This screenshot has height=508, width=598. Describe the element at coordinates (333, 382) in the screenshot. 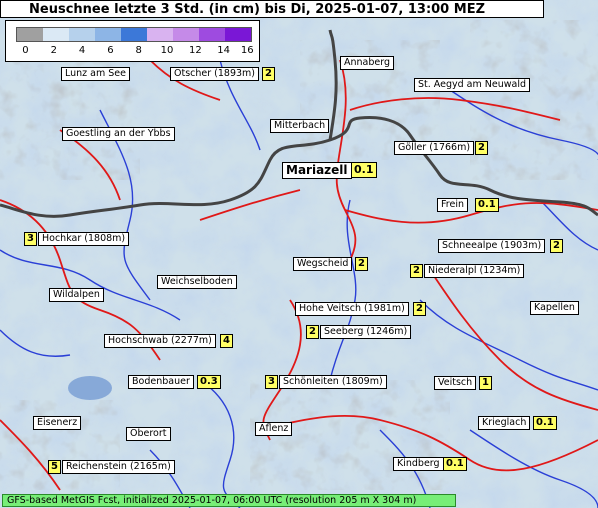

I see `place-label: Schönleiten (1809m)` at that location.